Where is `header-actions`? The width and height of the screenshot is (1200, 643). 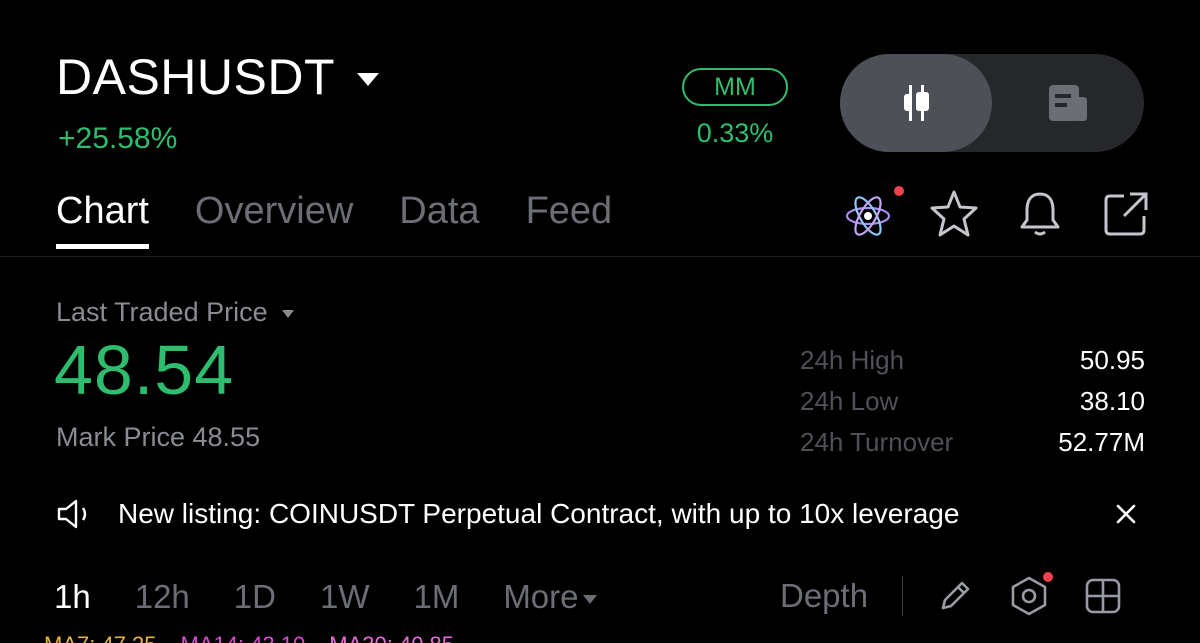 header-actions is located at coordinates (1012, 214).